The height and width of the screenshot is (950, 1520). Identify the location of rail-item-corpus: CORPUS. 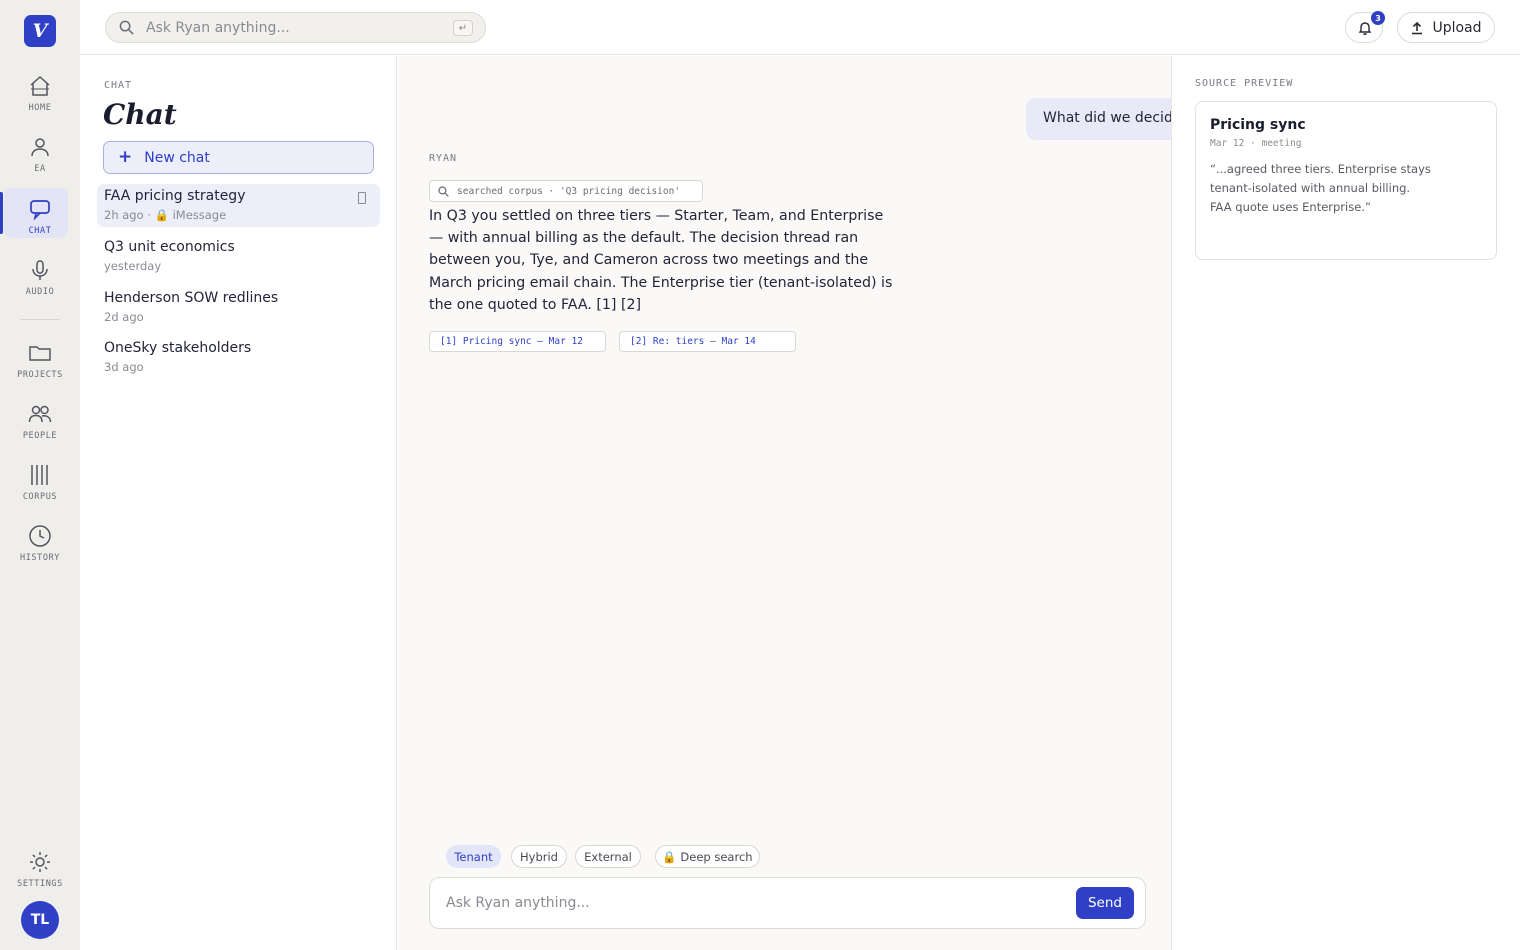
(40, 485).